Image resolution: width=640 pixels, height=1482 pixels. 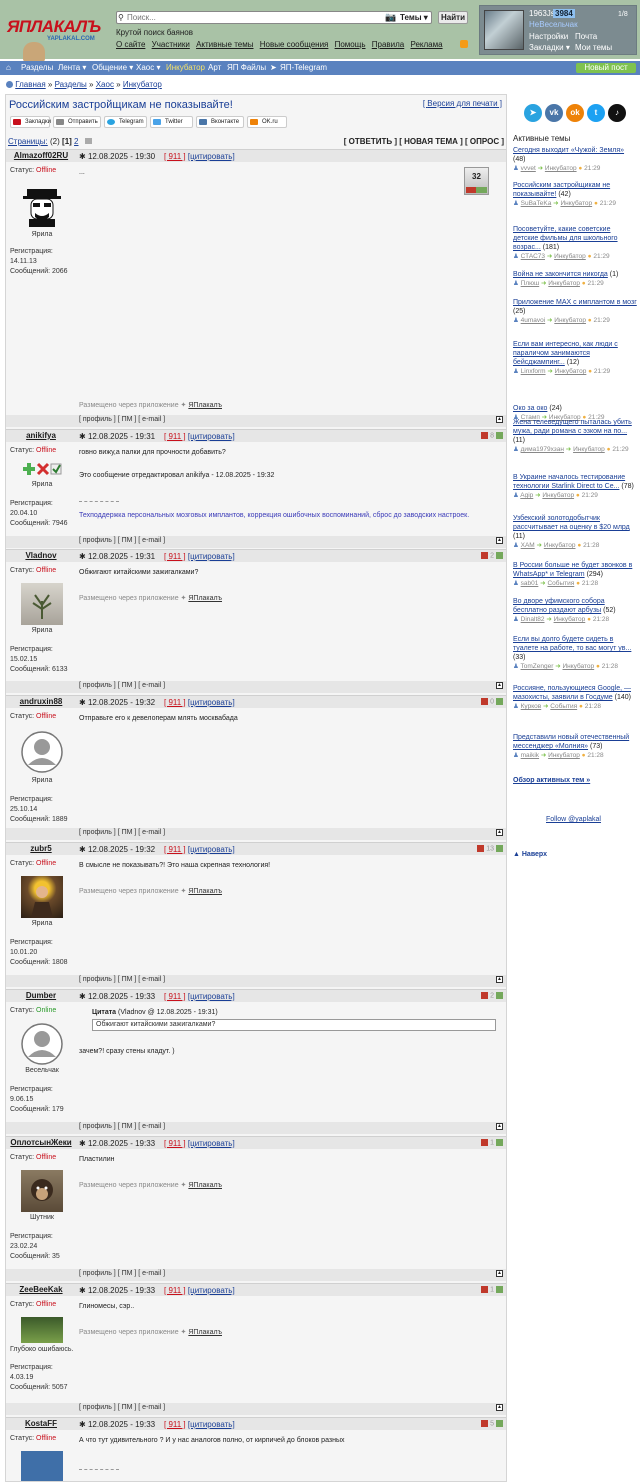 I want to click on nav-telegram: ЯП-Telegram, so click(x=303, y=67).